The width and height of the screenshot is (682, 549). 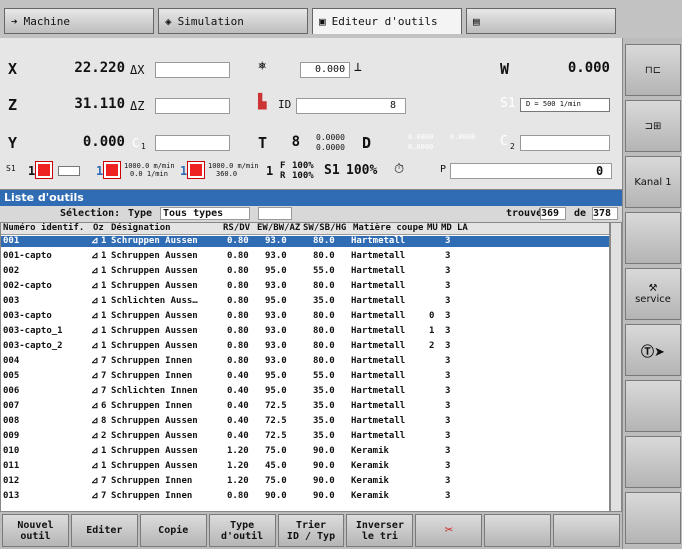 I want to click on col-mu: MU, so click(x=432, y=228).